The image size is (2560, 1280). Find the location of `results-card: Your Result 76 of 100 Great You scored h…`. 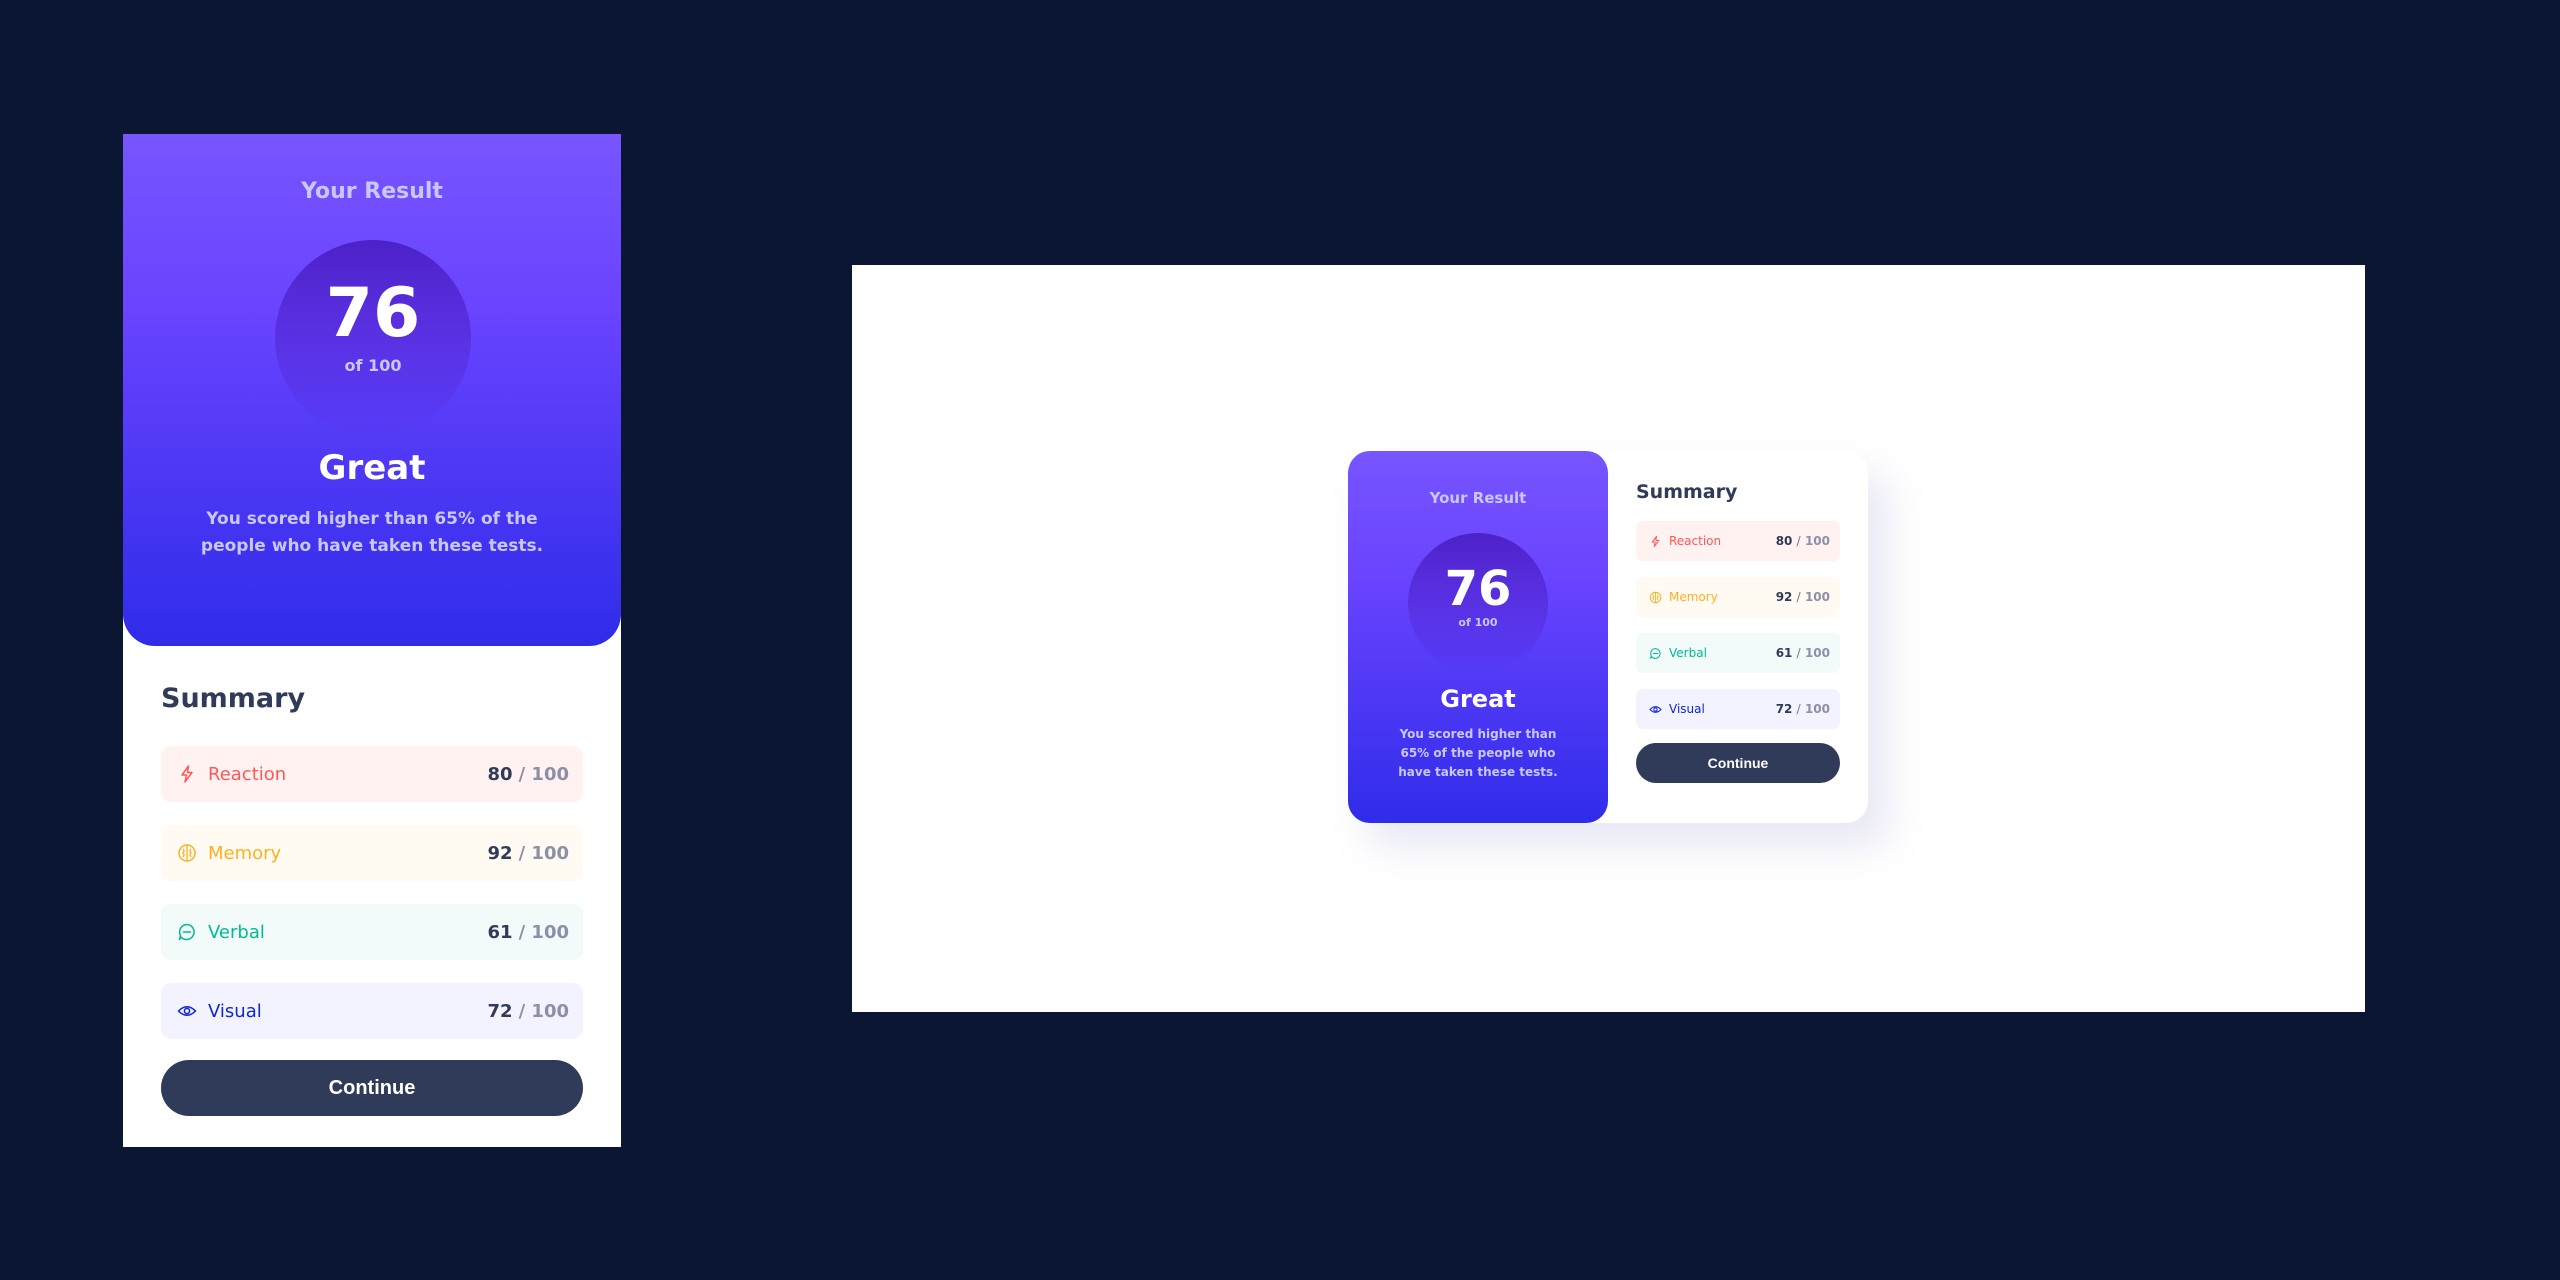

results-card: Your Result 76 of 100 Great You scored h… is located at coordinates (1608, 637).